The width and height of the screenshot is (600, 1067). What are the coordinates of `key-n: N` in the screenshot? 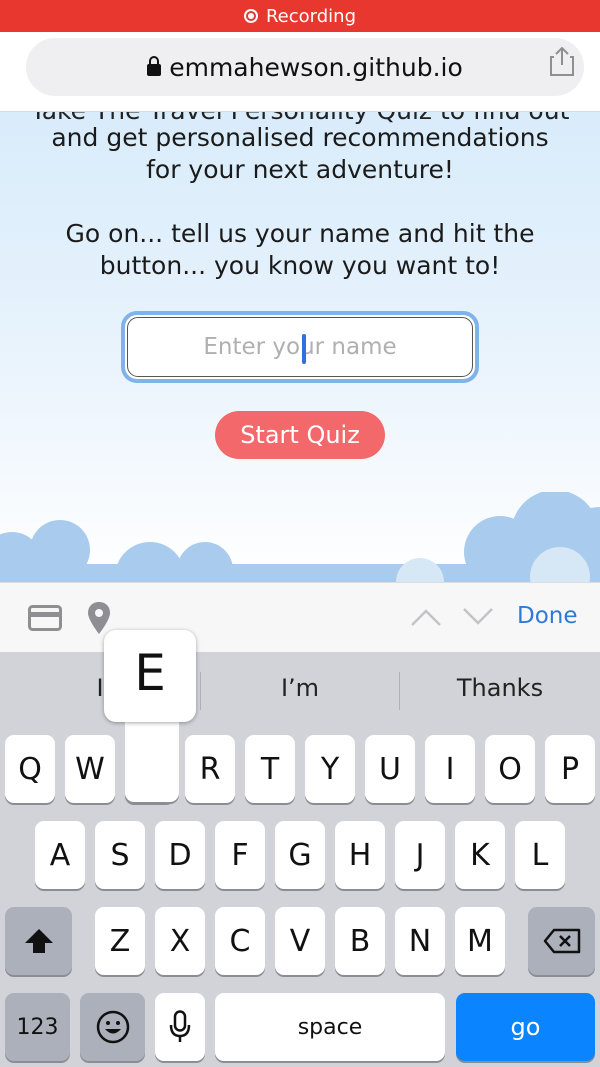 It's located at (420, 941).